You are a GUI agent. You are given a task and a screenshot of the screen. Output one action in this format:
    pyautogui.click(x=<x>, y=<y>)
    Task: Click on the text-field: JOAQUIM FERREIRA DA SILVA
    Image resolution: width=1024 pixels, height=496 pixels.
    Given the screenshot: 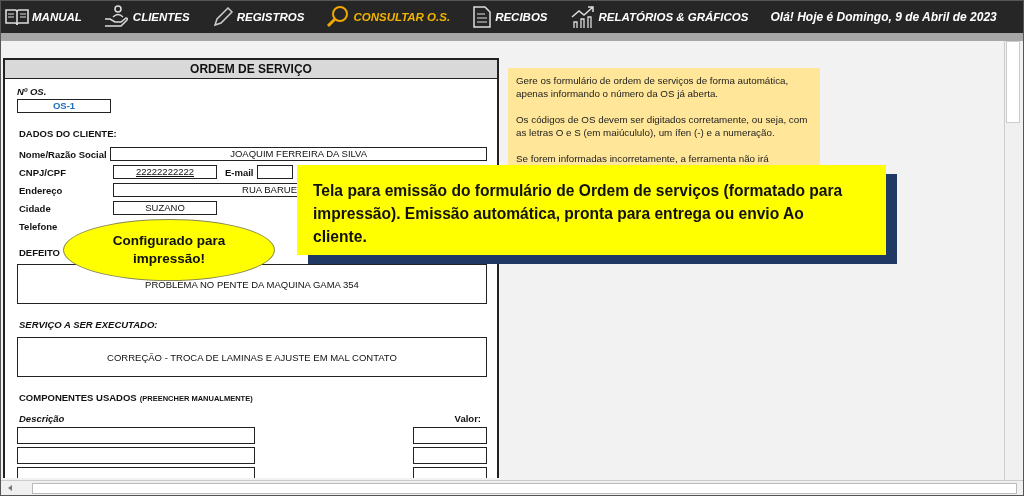 What is the action you would take?
    pyautogui.click(x=298, y=154)
    